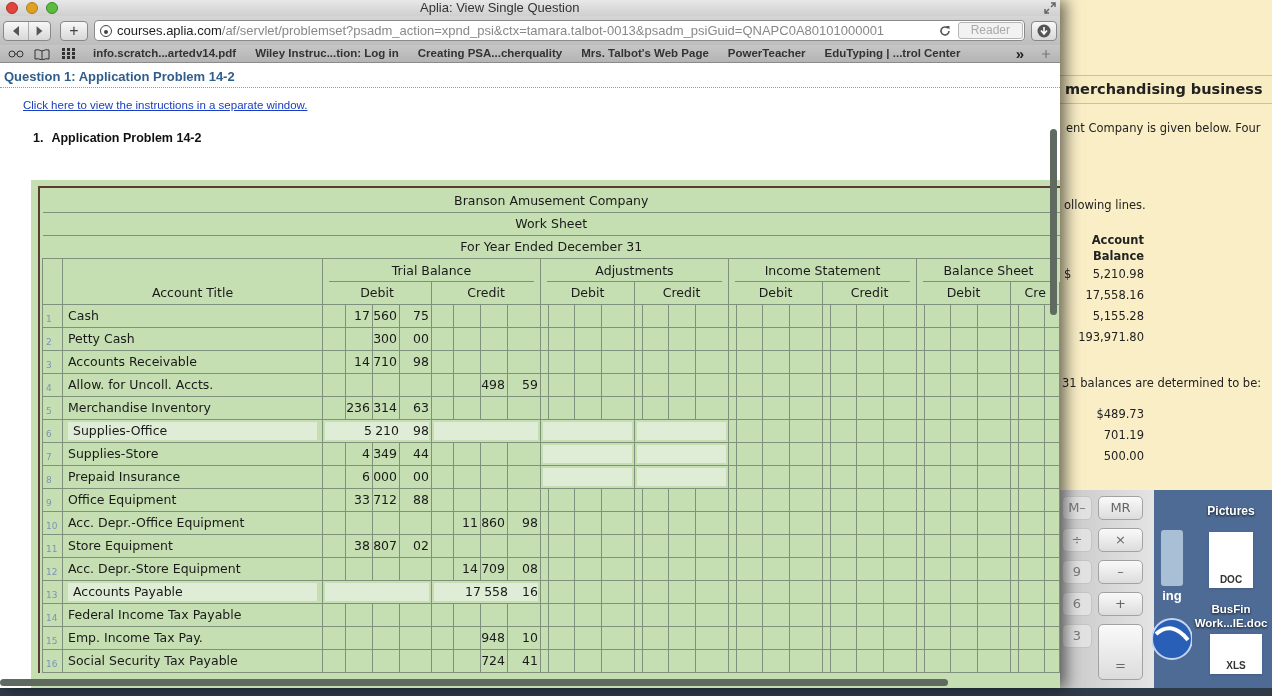 The width and height of the screenshot is (1272, 696). What do you see at coordinates (490, 53) in the screenshot?
I see `bookmark-link: Creating PSA...cherquality` at bounding box center [490, 53].